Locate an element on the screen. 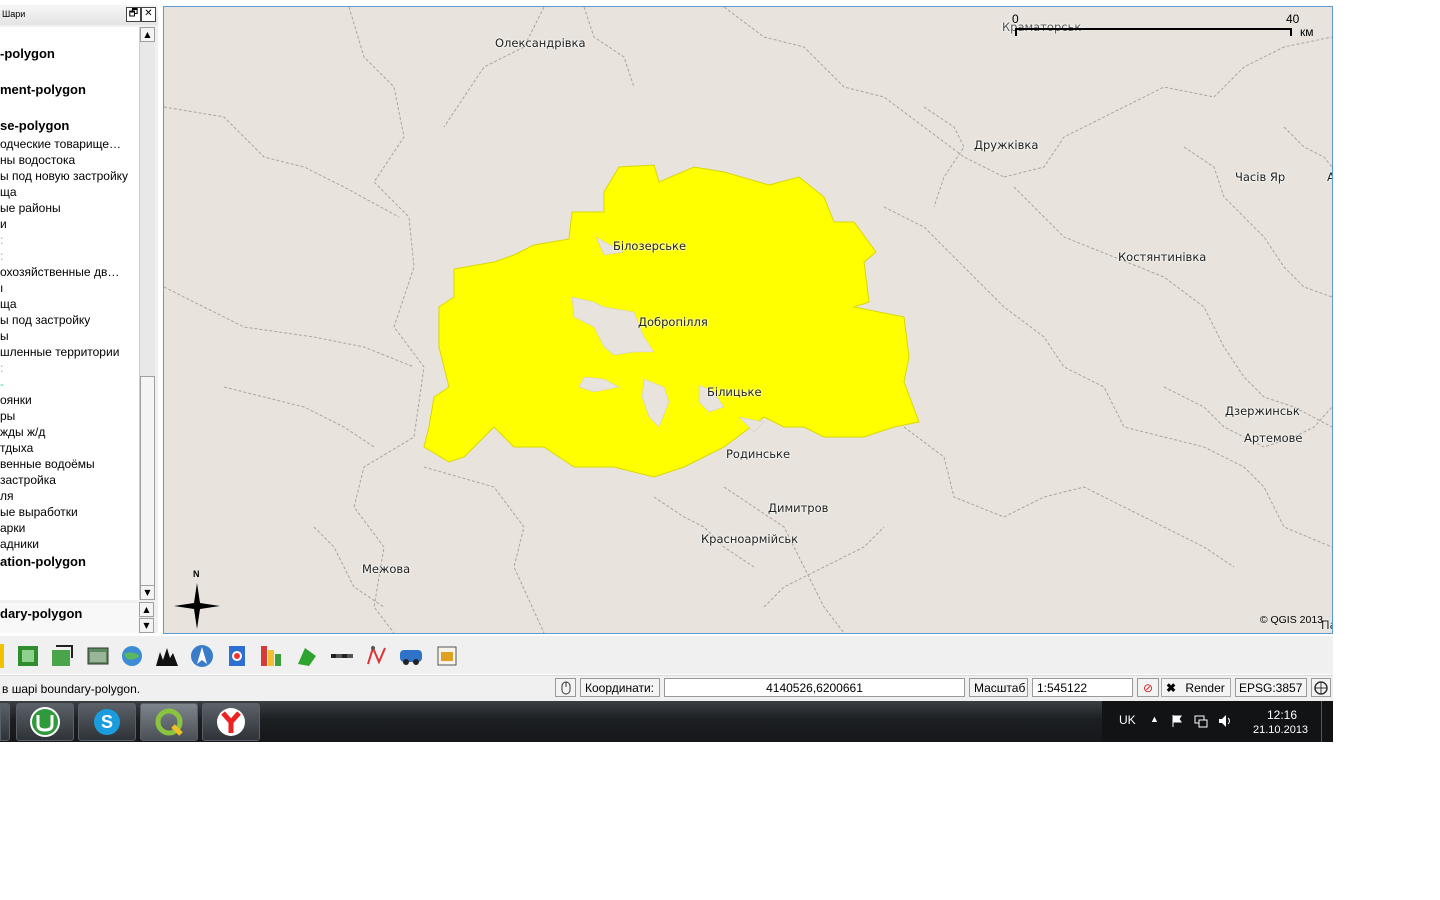  georeferencer-icon is located at coordinates (28, 656).